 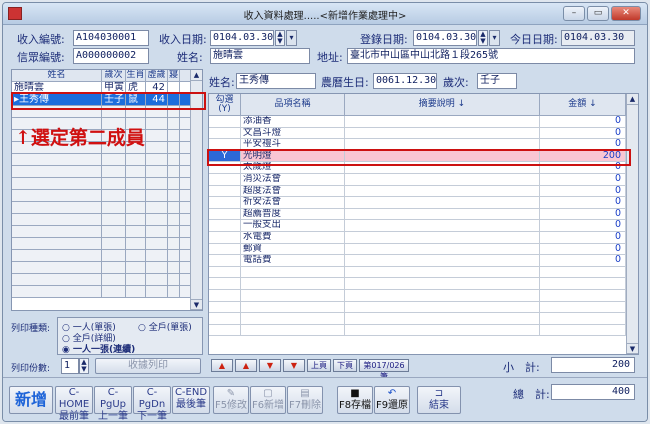 I want to click on print-opt-family-single: ○ 全戶(單張), so click(x=165, y=326).